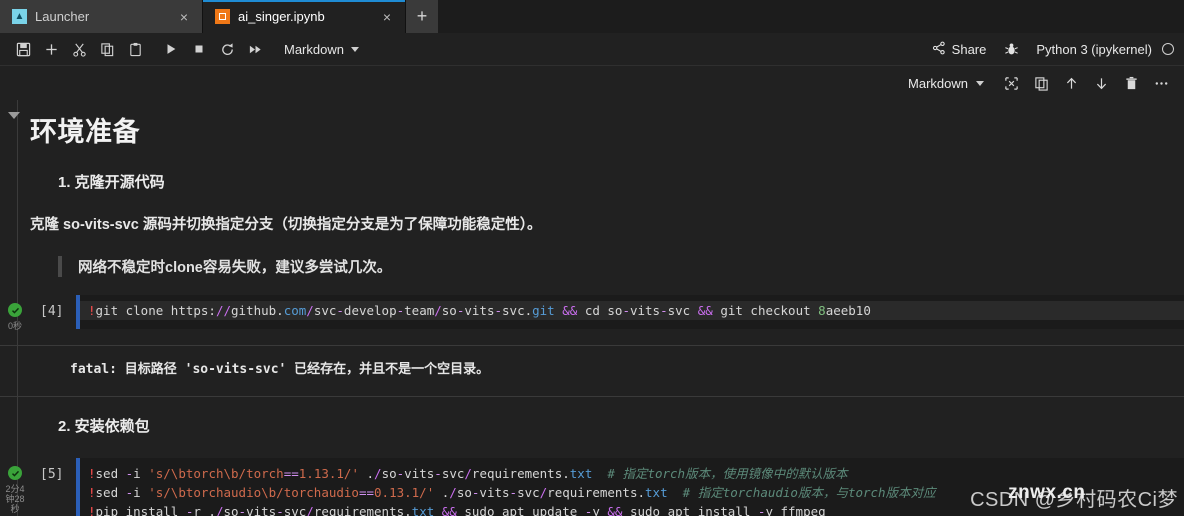  Describe the element at coordinates (314, 49) in the screenshot. I see `cell-type-value: Markdown` at that location.